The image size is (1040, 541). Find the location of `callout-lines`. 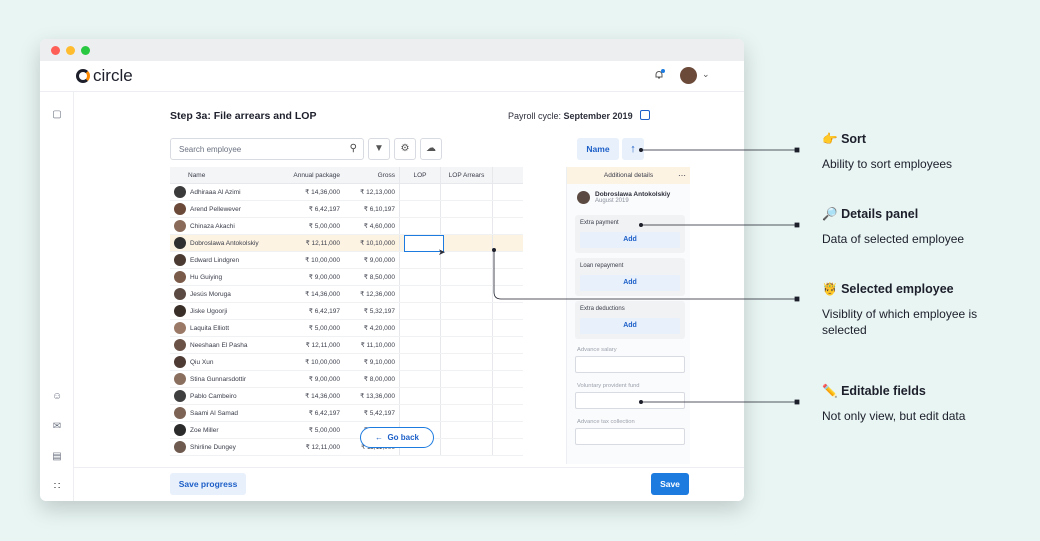

callout-lines is located at coordinates (645, 276).